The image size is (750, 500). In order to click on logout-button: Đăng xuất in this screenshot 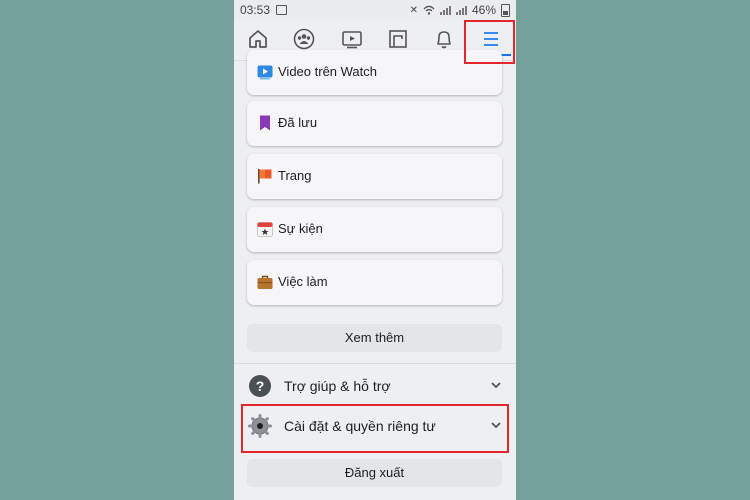, I will do `click(374, 473)`.